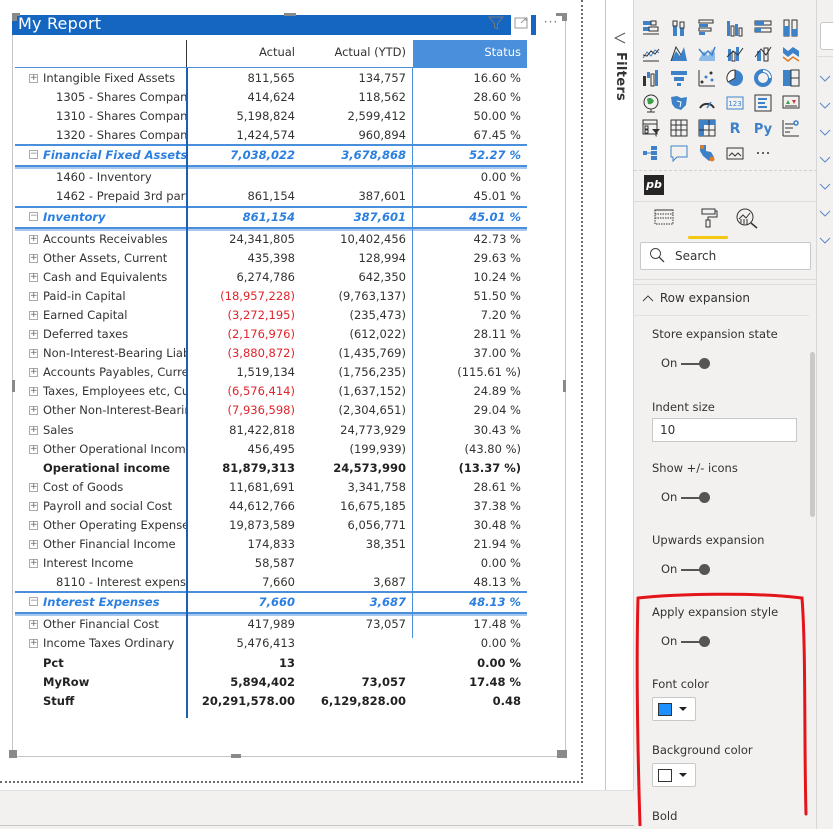 The image size is (833, 829). What do you see at coordinates (763, 28) in the screenshot?
I see `100-stacked-bar-icon` at bounding box center [763, 28].